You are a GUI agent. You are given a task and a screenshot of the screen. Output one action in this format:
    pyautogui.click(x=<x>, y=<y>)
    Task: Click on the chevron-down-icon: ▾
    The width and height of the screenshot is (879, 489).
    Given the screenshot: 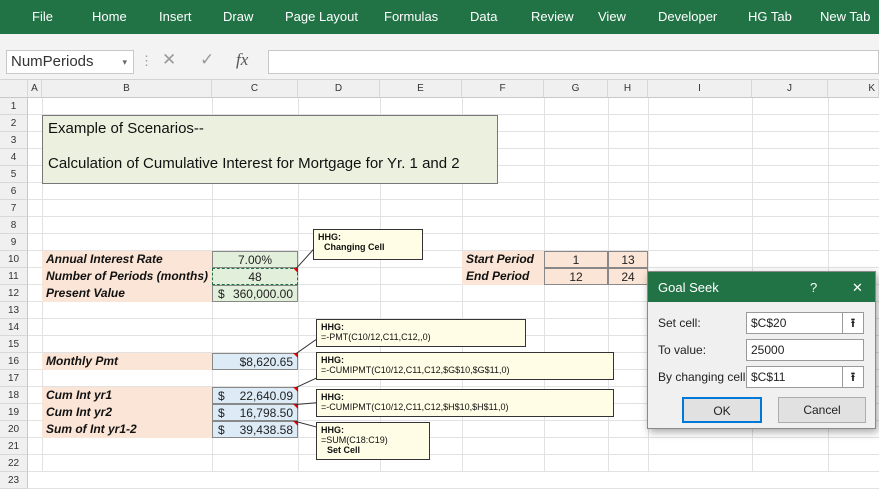 What is the action you would take?
    pyautogui.click(x=124, y=62)
    